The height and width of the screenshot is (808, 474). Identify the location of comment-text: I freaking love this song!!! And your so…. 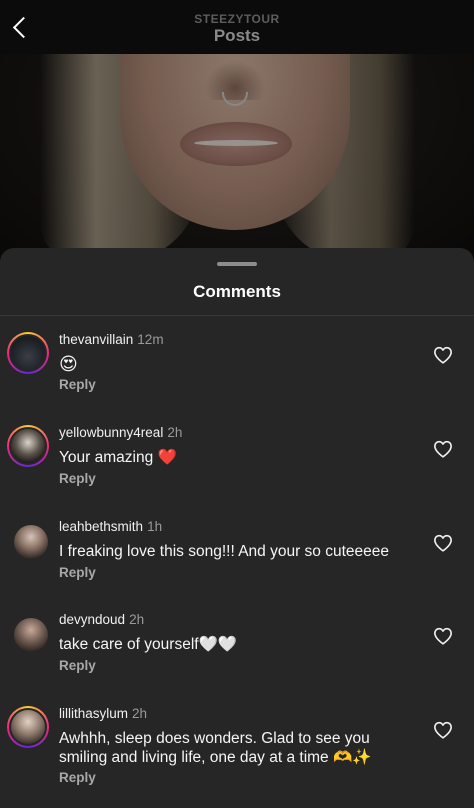
(224, 551).